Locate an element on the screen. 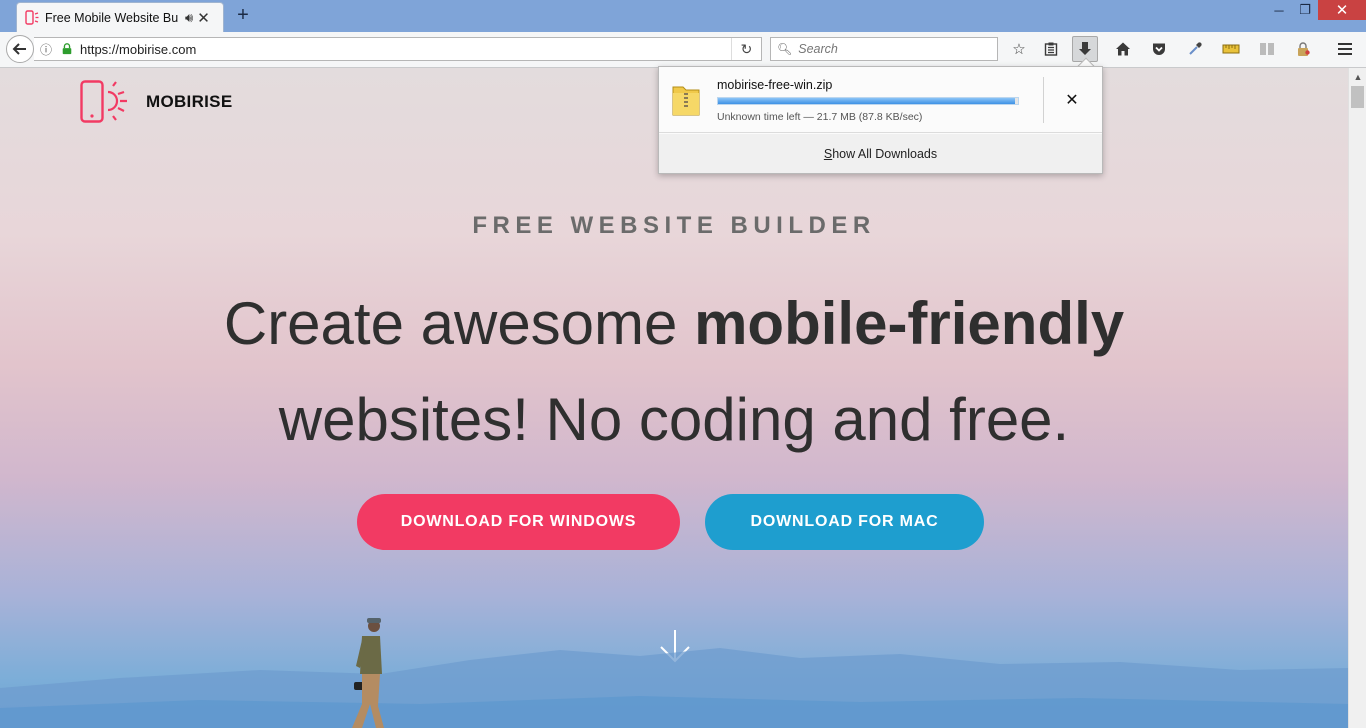  brand-name: MOBIRISE is located at coordinates (189, 101).